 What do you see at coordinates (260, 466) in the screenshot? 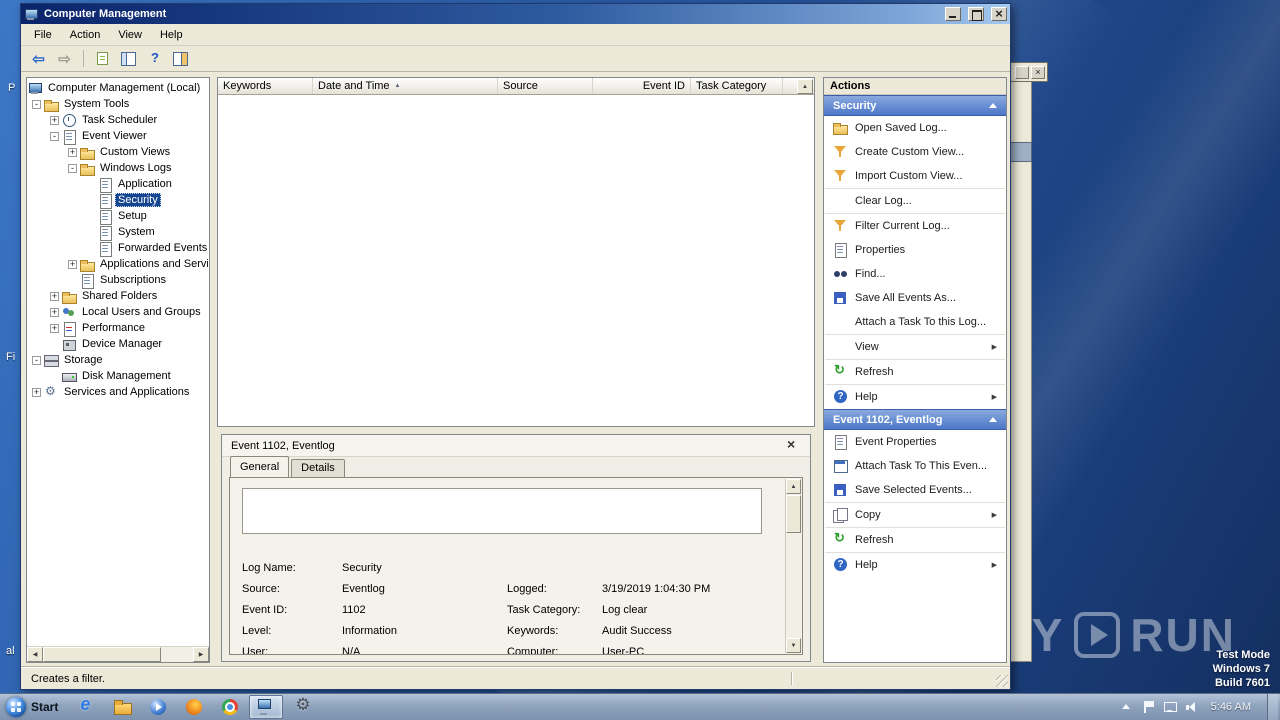
I see `tab-general: General` at bounding box center [260, 466].